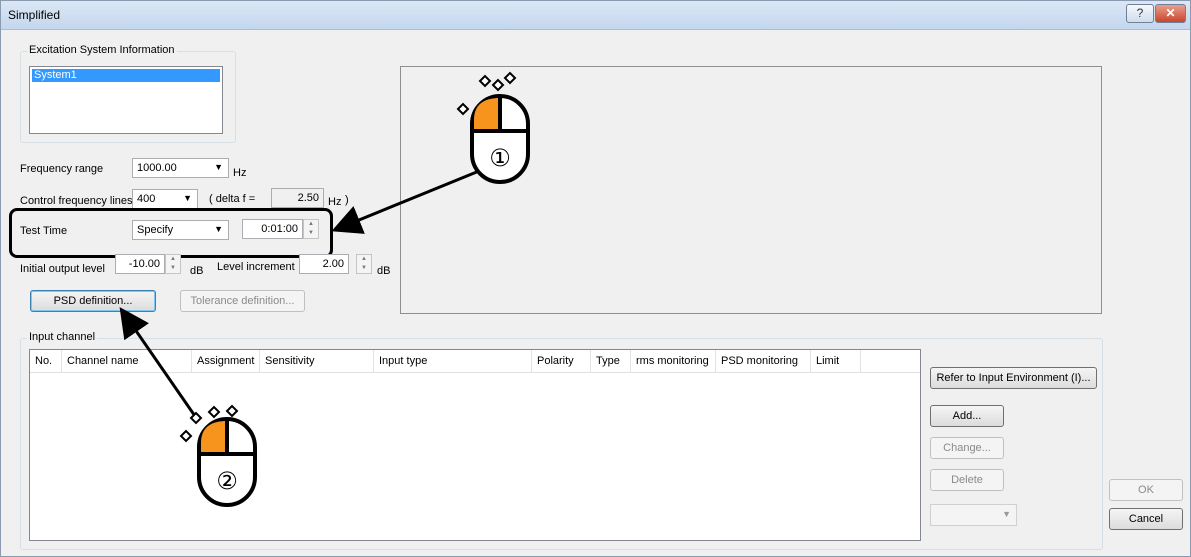 This screenshot has width=1191, height=557. What do you see at coordinates (159, 363) in the screenshot?
I see `arrow-to-psd-definition` at bounding box center [159, 363].